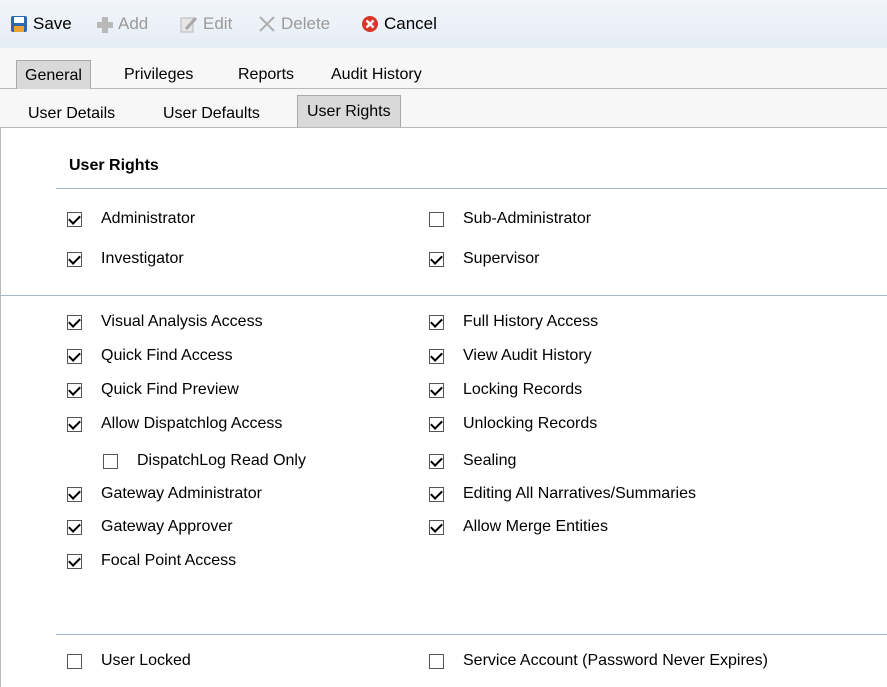  Describe the element at coordinates (306, 23) in the screenshot. I see `delete-label: Delete` at that location.